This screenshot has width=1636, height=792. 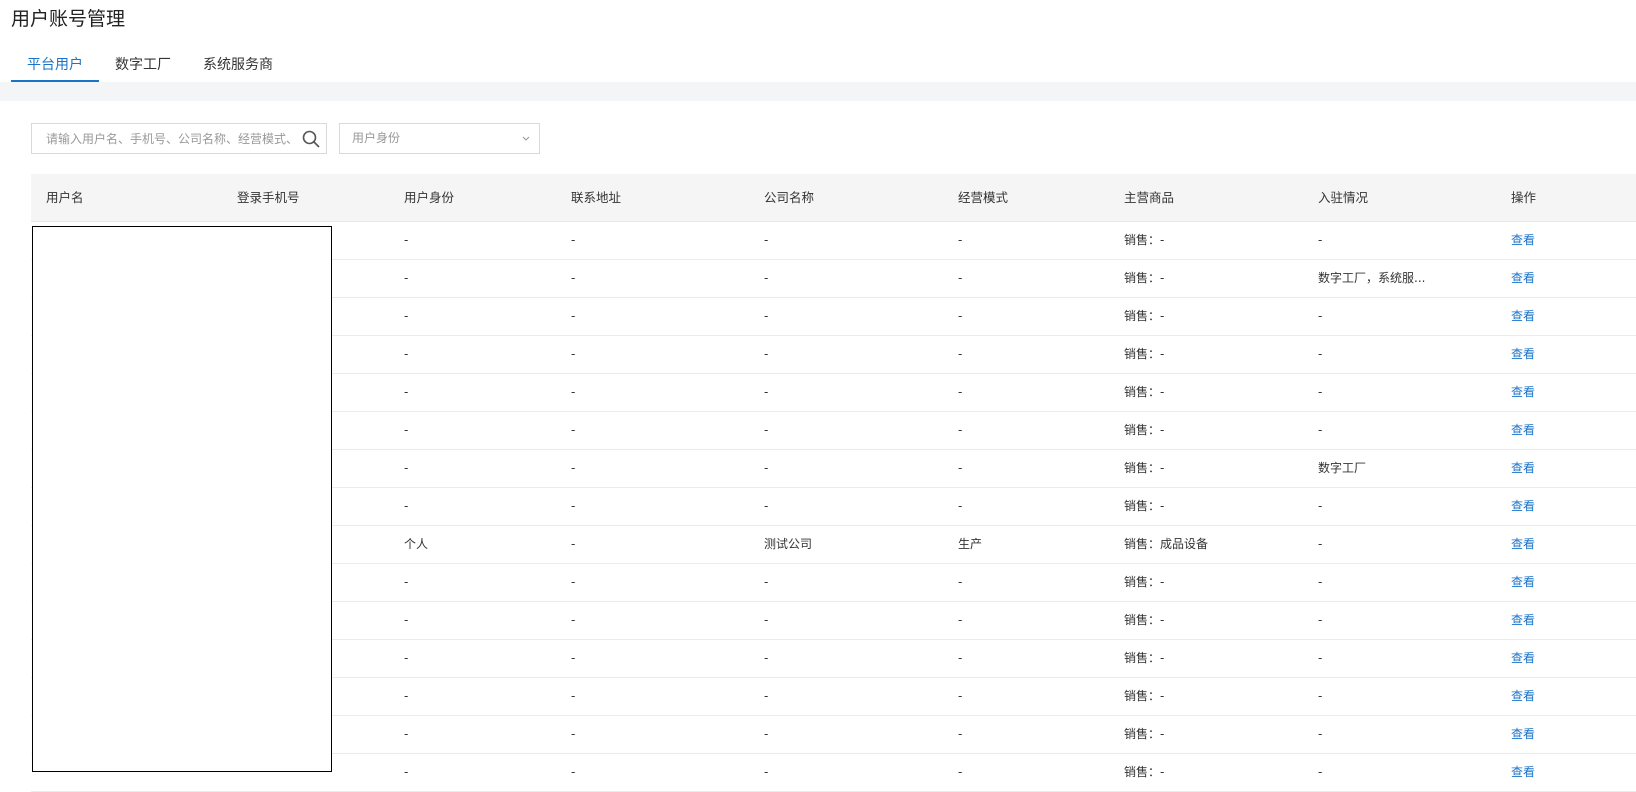 I want to click on search-input, so click(x=171, y=138).